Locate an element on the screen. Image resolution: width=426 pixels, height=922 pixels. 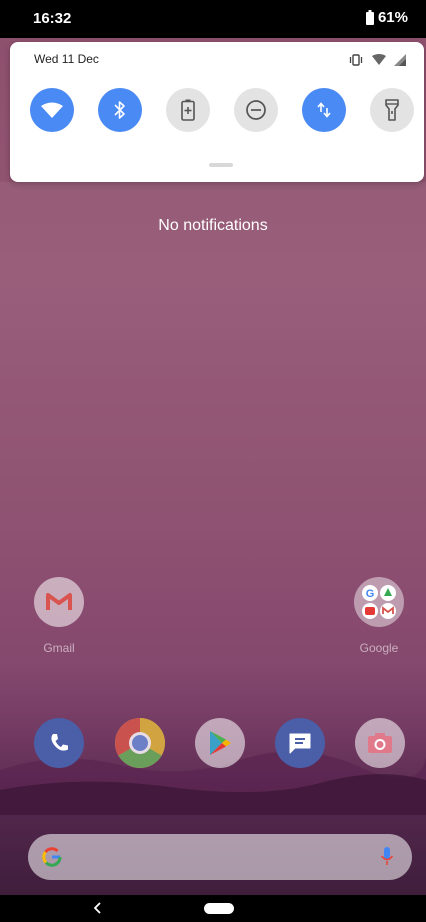
dock-camera is located at coordinates (380, 743).